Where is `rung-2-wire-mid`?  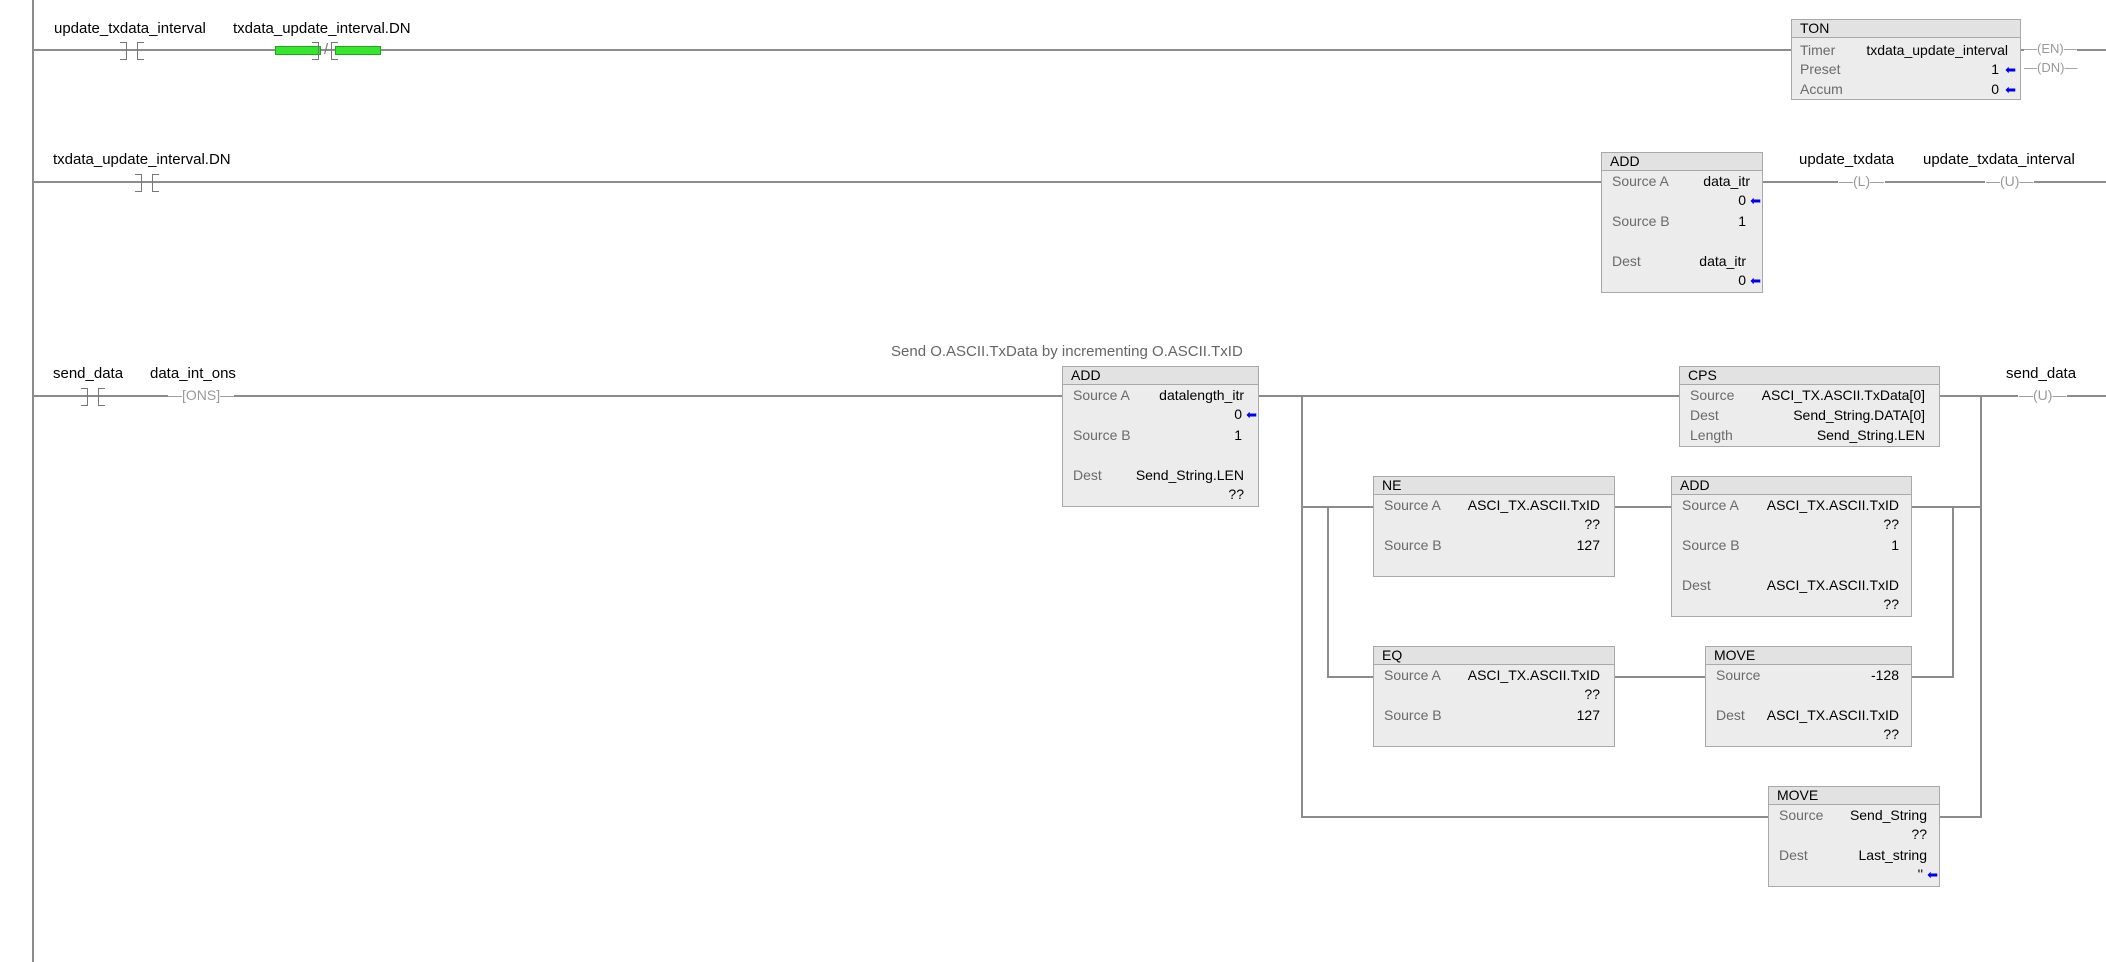
rung-2-wire-mid is located at coordinates (1468, 396).